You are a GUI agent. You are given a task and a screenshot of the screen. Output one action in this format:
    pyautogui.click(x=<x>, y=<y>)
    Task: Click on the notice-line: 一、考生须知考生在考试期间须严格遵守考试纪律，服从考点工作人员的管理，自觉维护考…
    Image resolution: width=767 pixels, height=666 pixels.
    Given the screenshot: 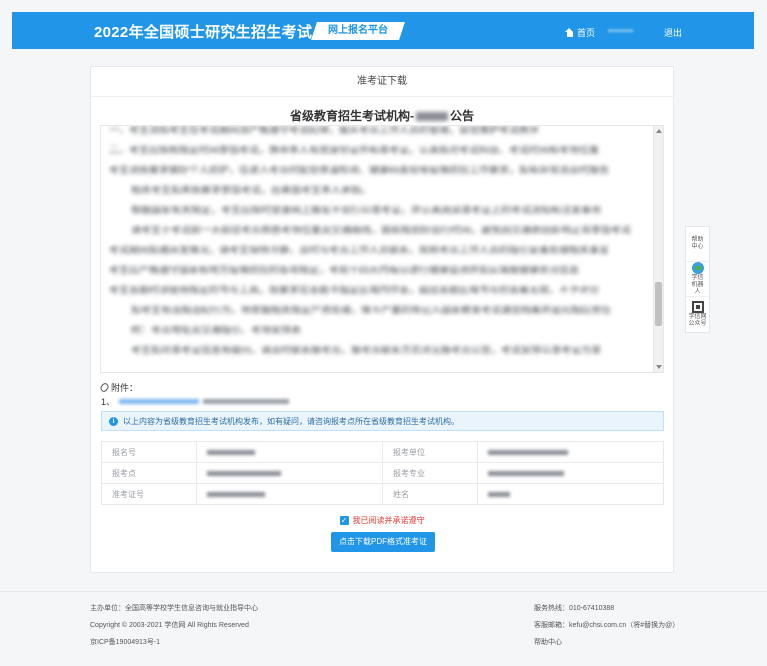 What is the action you would take?
    pyautogui.click(x=324, y=131)
    